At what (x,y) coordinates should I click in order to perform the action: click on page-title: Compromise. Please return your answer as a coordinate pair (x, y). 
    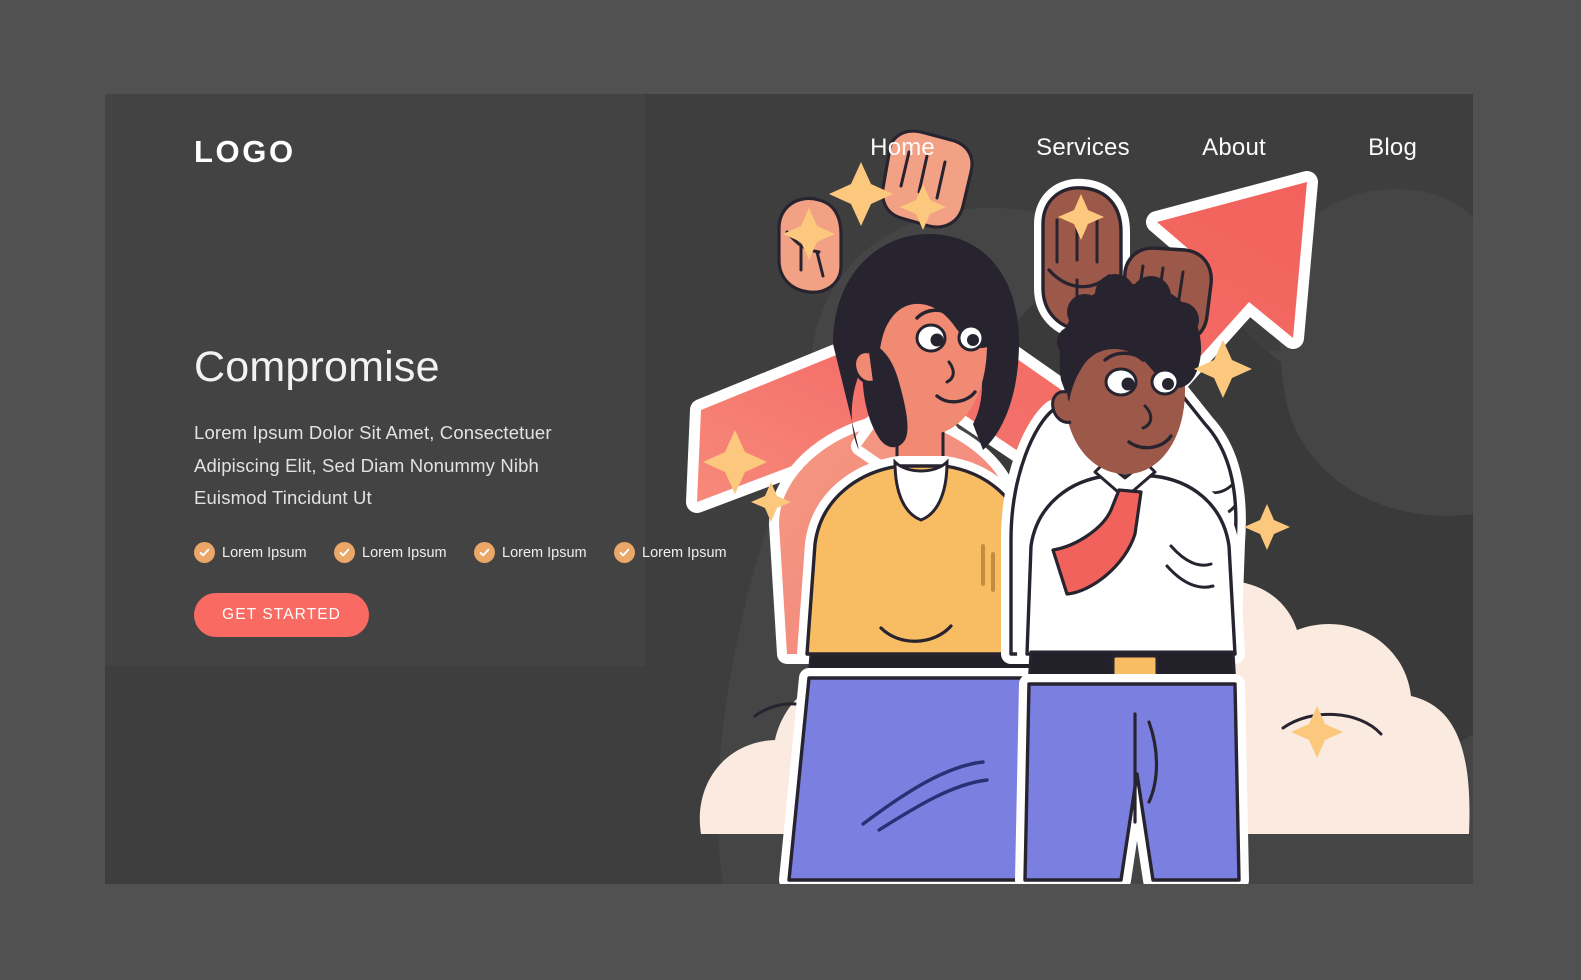
    Looking at the image, I should click on (317, 367).